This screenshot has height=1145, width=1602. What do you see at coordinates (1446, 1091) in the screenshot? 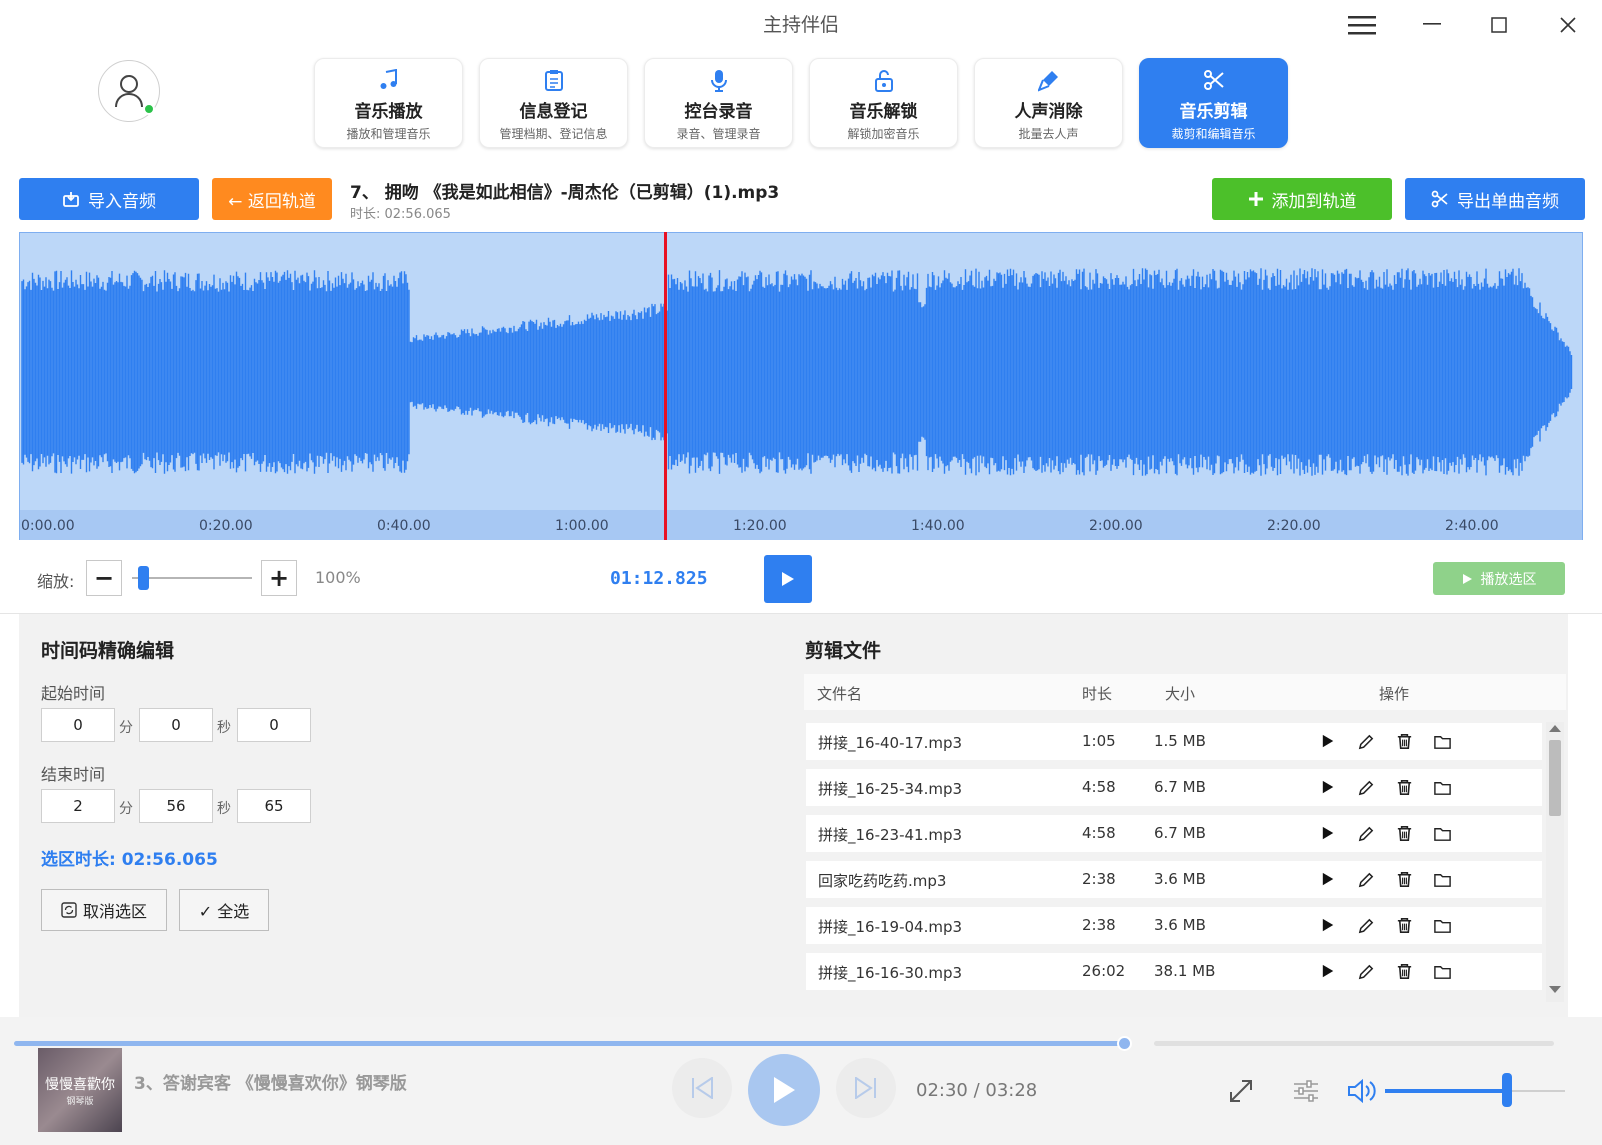
I see `volume-fill` at bounding box center [1446, 1091].